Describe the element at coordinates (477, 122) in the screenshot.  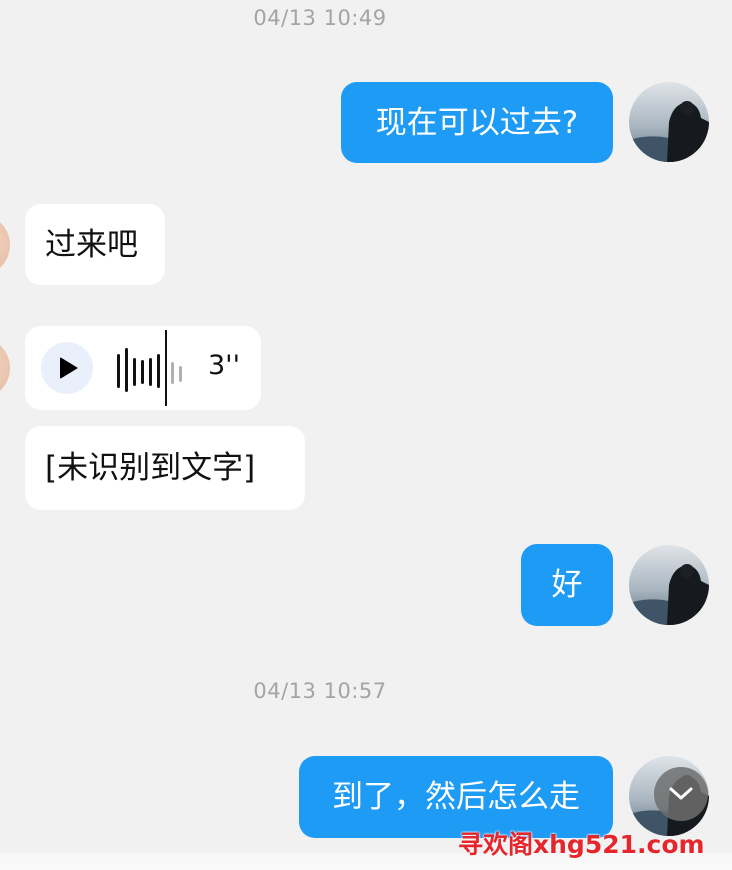
I see `outgoing-message-bubble: 现在可以过去?` at that location.